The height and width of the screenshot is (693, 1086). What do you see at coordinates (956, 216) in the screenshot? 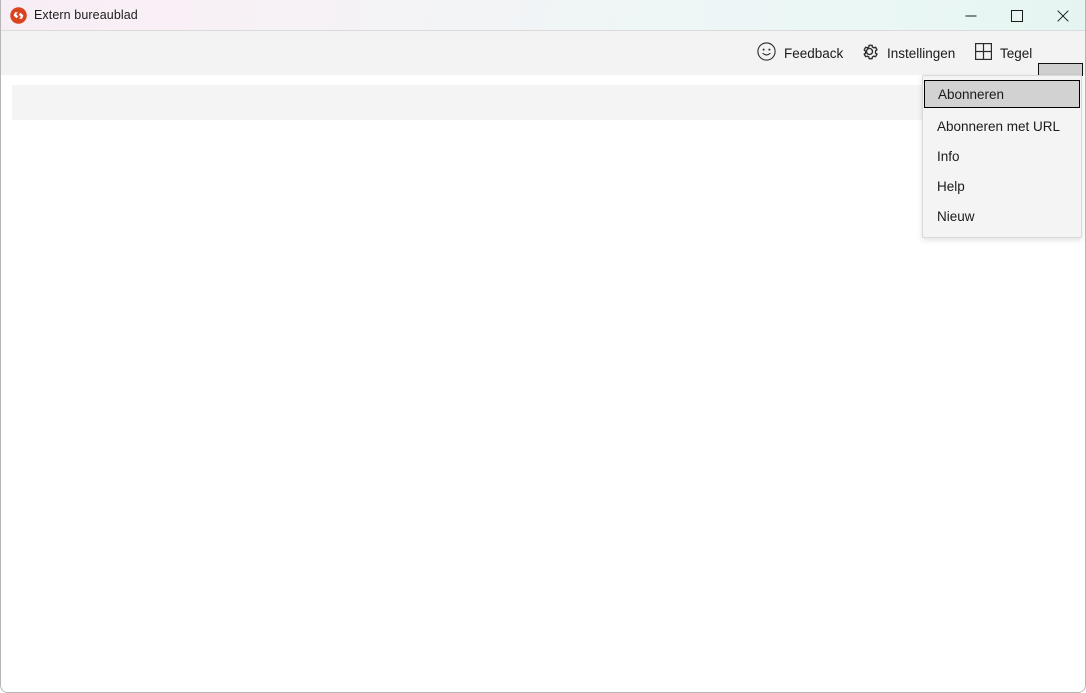
I see `menu-item-label: Nieuw` at bounding box center [956, 216].